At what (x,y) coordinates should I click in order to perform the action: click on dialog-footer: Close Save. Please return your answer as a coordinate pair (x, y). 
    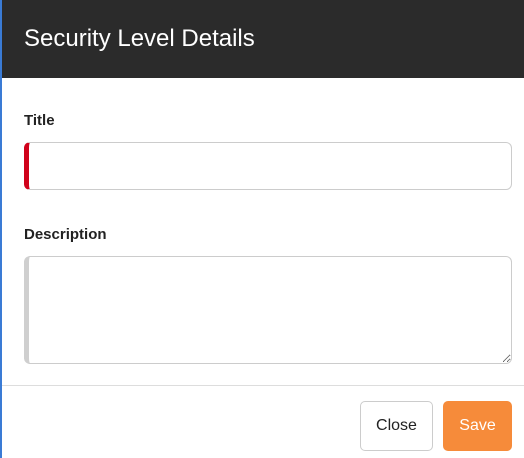
    Looking at the image, I should click on (436, 426).